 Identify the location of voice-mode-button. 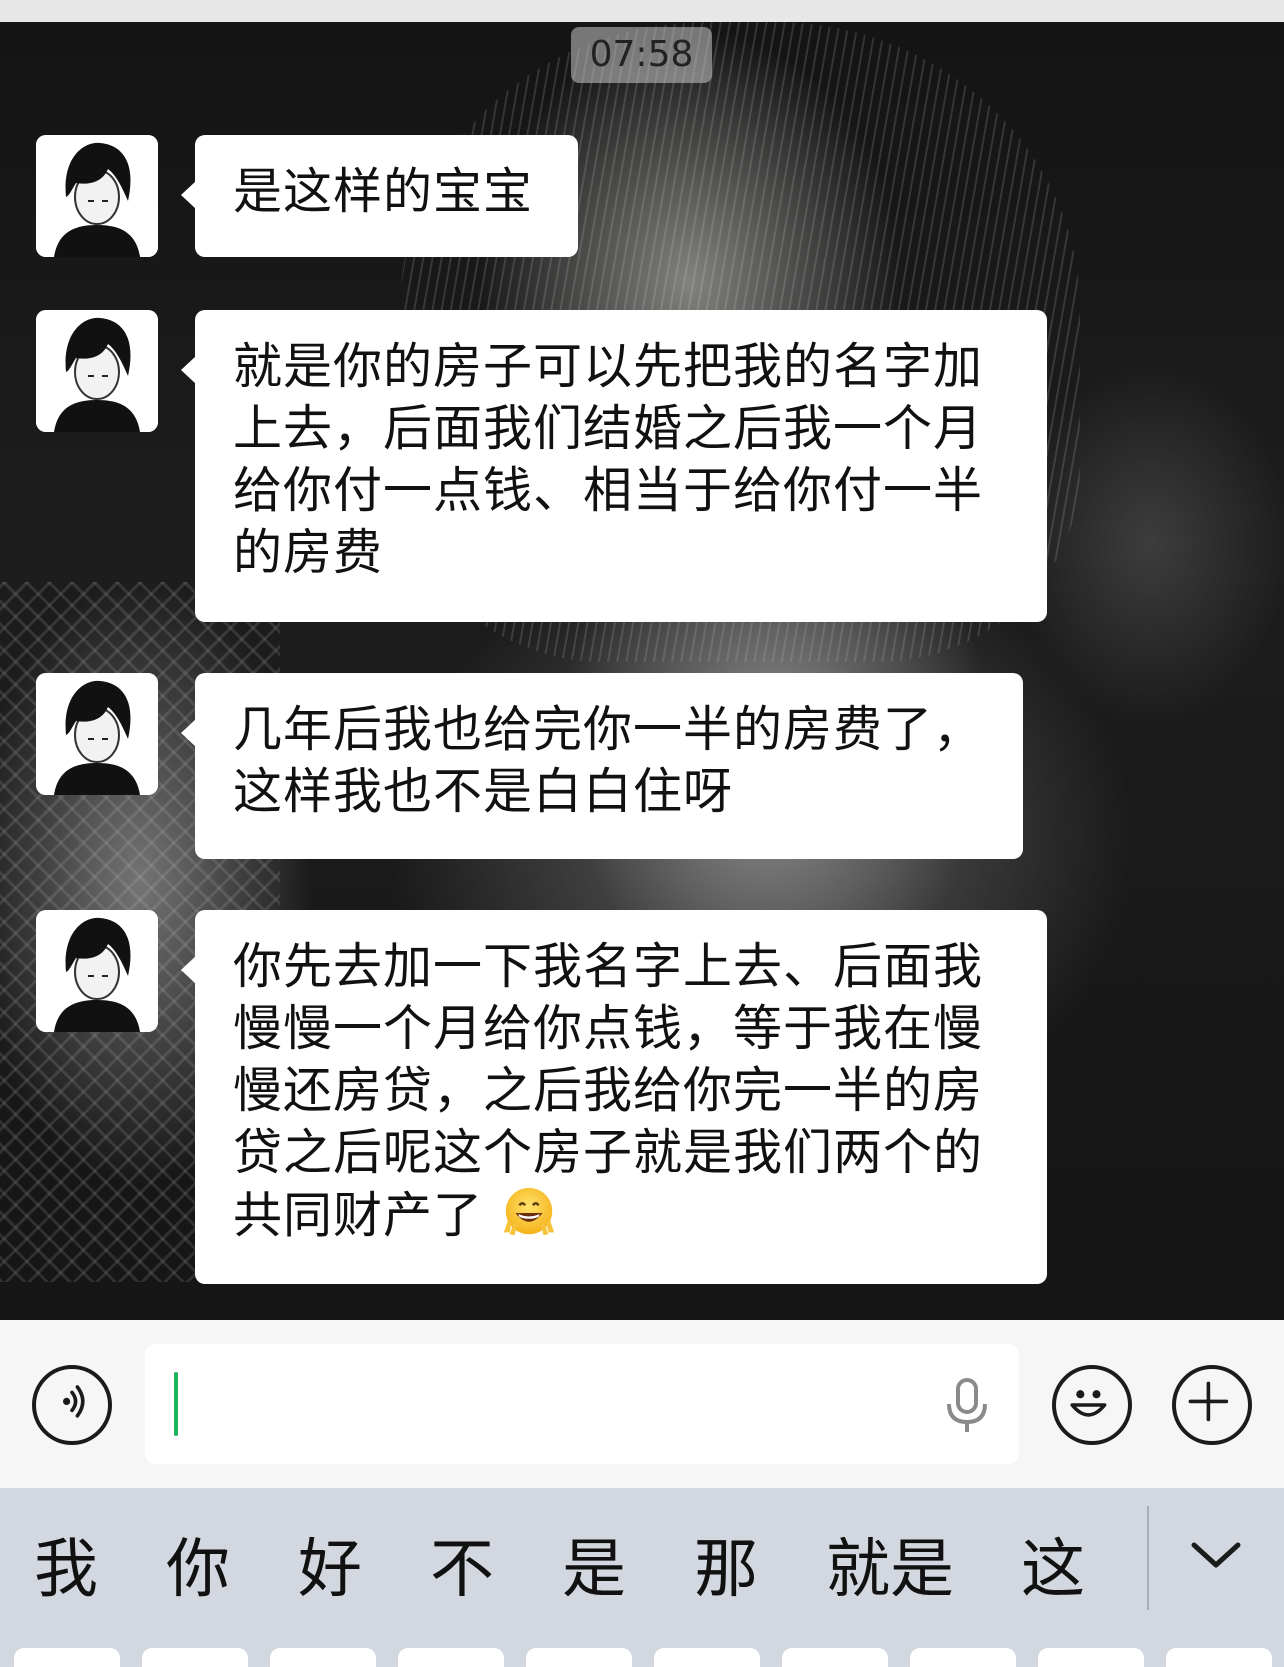
(72, 1405).